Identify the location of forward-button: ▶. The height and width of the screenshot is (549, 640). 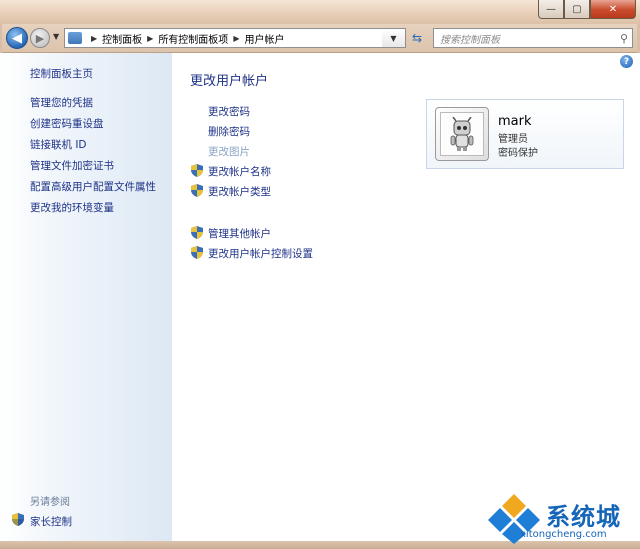
(40, 38).